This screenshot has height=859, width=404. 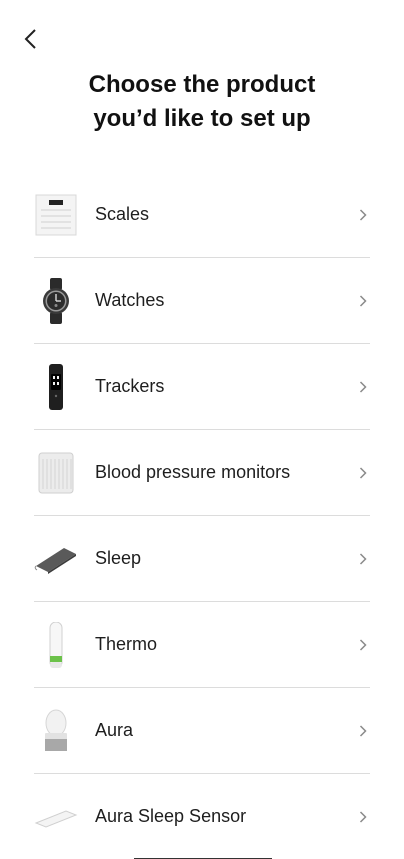 What do you see at coordinates (56, 559) in the screenshot?
I see `sleep-mat-icon` at bounding box center [56, 559].